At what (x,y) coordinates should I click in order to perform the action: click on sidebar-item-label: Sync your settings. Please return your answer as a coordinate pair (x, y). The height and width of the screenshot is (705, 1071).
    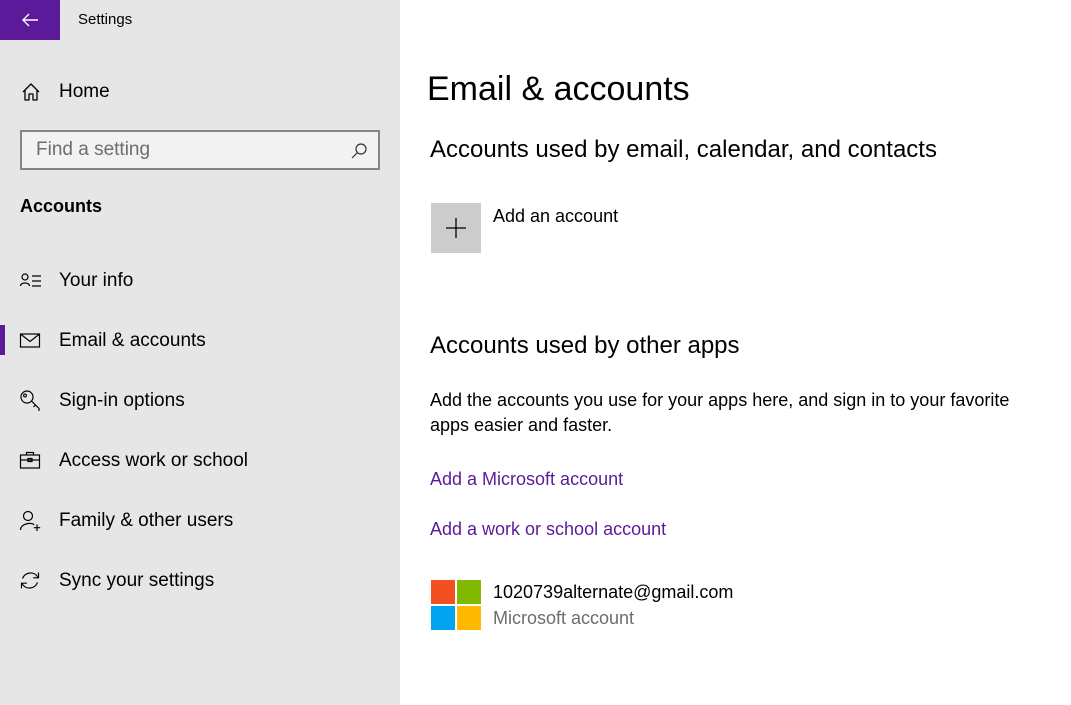
    Looking at the image, I should click on (137, 580).